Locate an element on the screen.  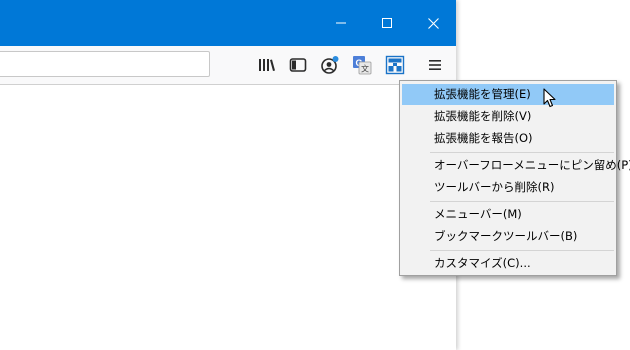
menu-item-bookmarks-toolbar: ブックマークツールバー(B) is located at coordinates (508, 236).